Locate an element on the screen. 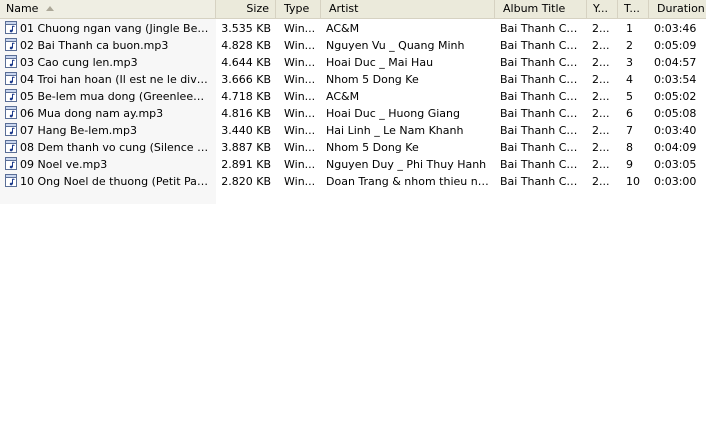  column-header-artist: Artist is located at coordinates (408, 9).